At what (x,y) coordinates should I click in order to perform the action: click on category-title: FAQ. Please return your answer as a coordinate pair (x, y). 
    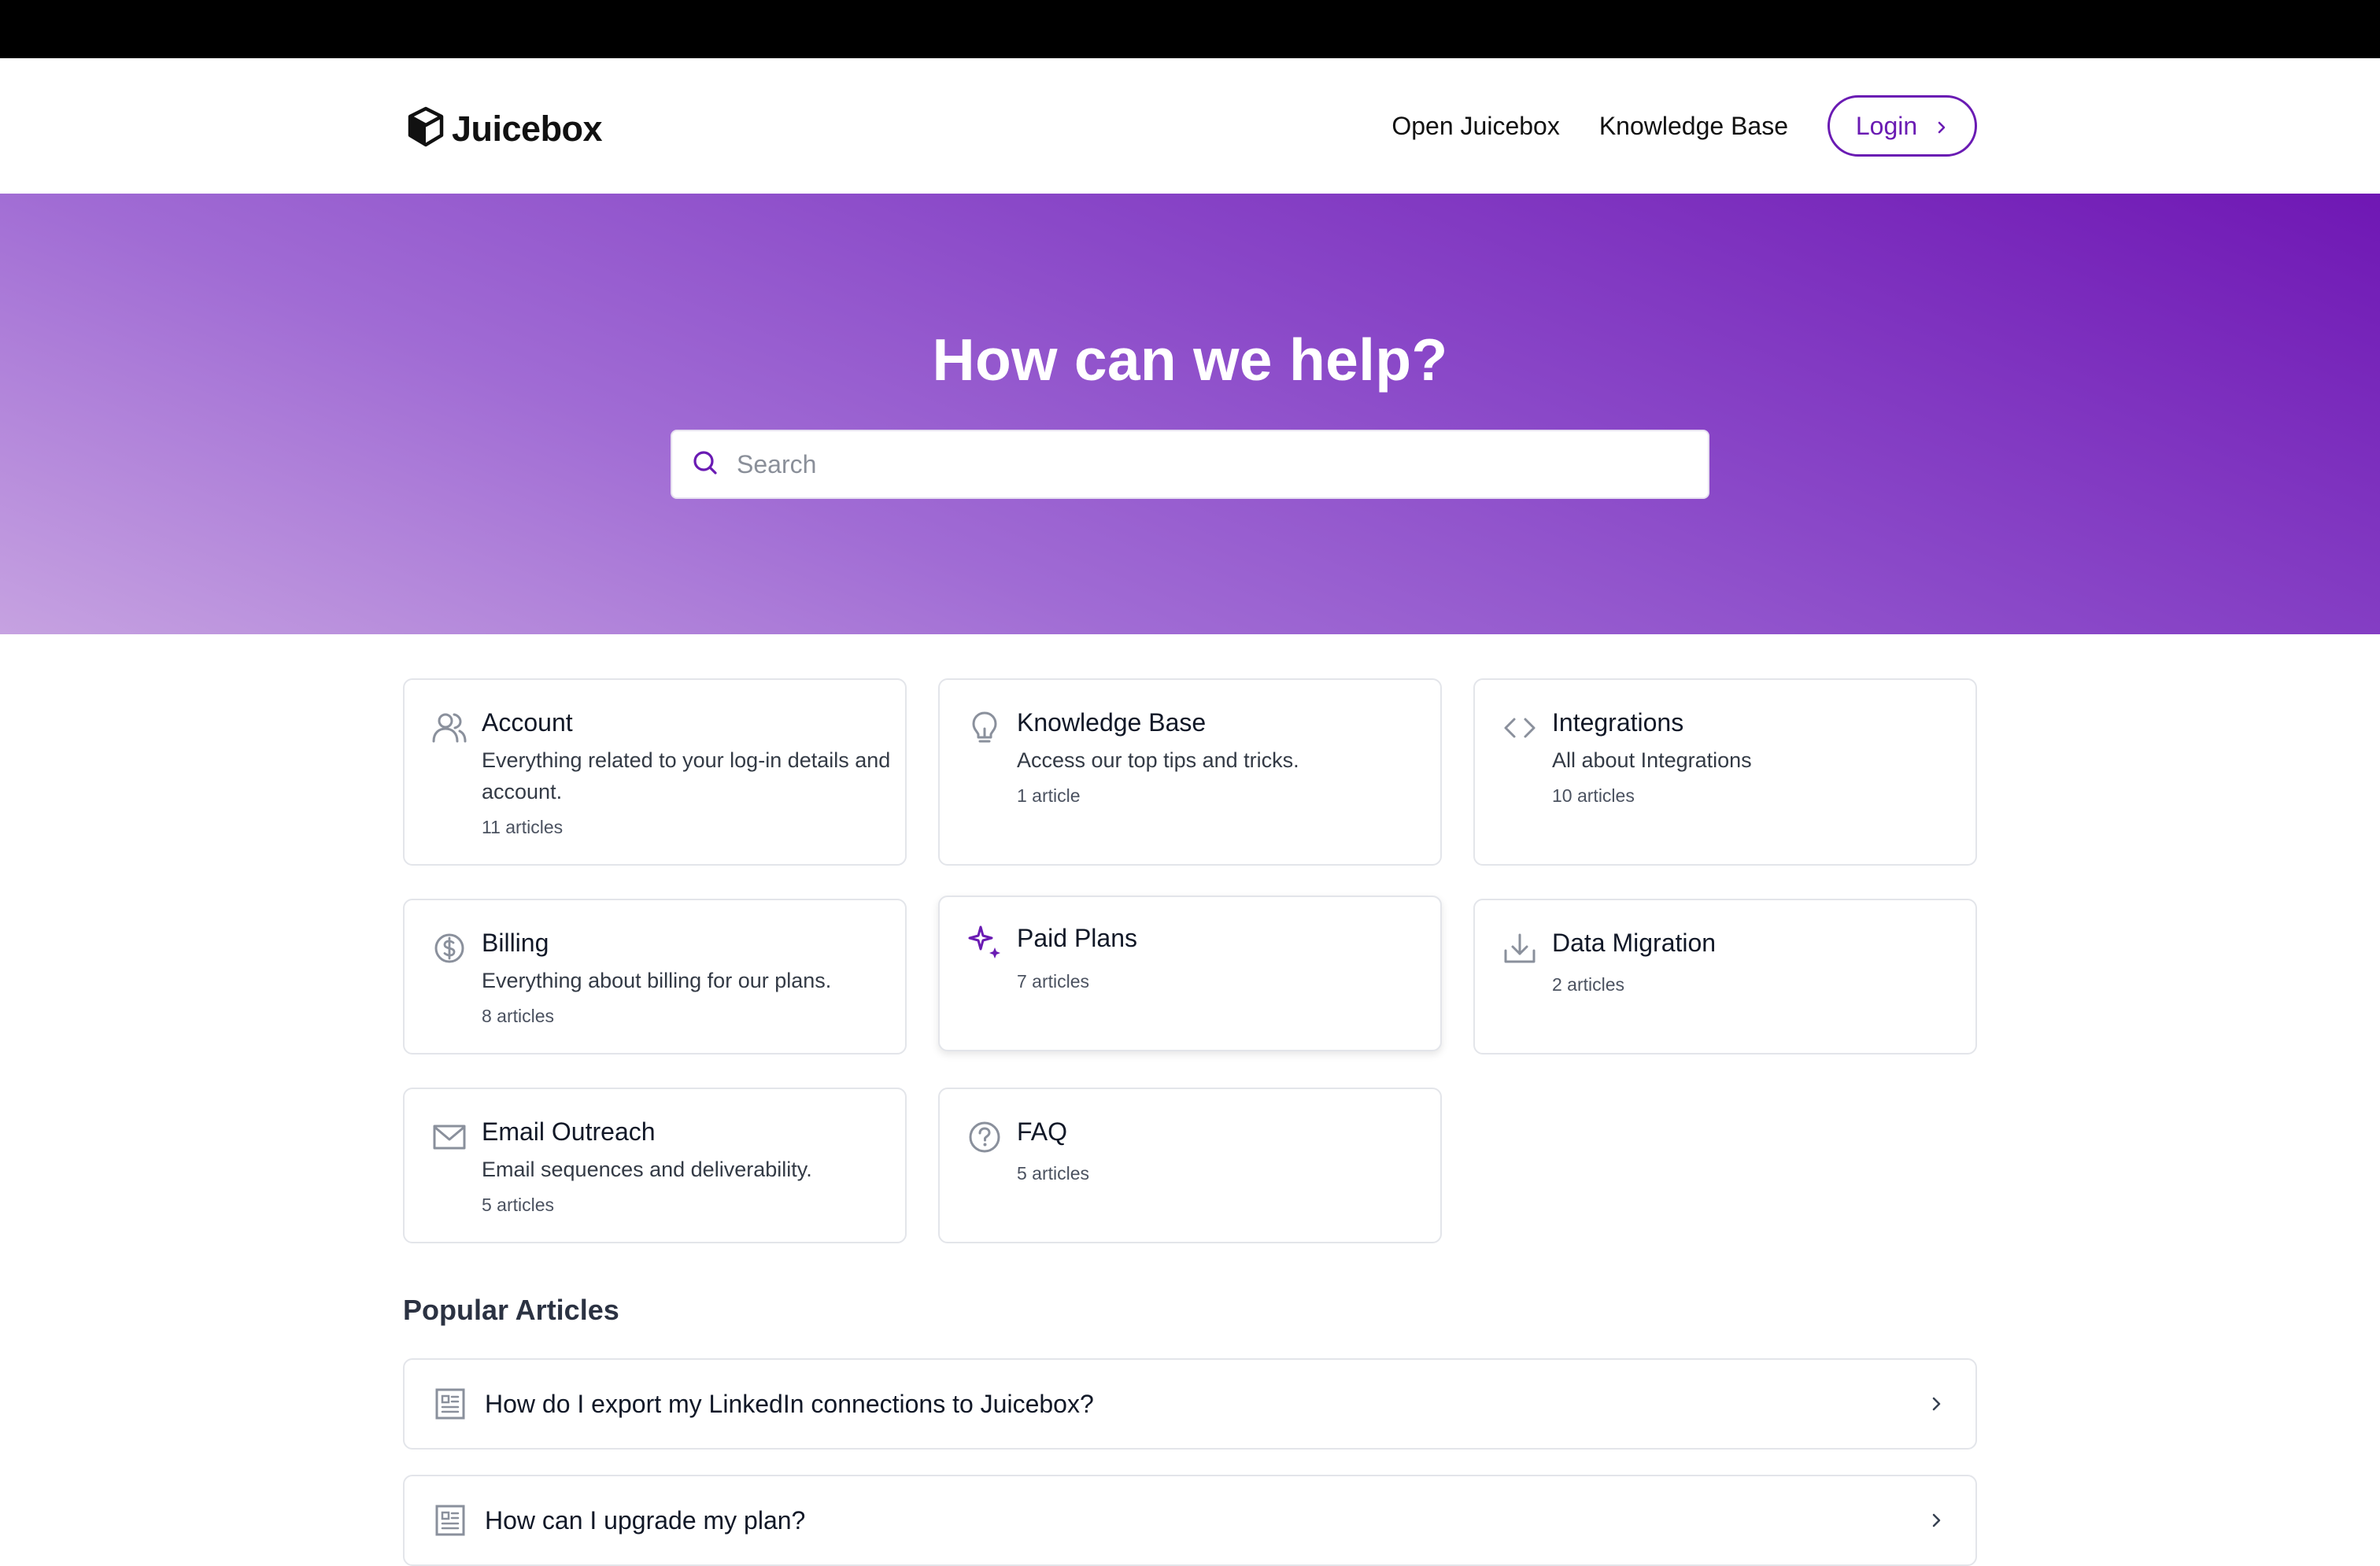
    Looking at the image, I should click on (1042, 1131).